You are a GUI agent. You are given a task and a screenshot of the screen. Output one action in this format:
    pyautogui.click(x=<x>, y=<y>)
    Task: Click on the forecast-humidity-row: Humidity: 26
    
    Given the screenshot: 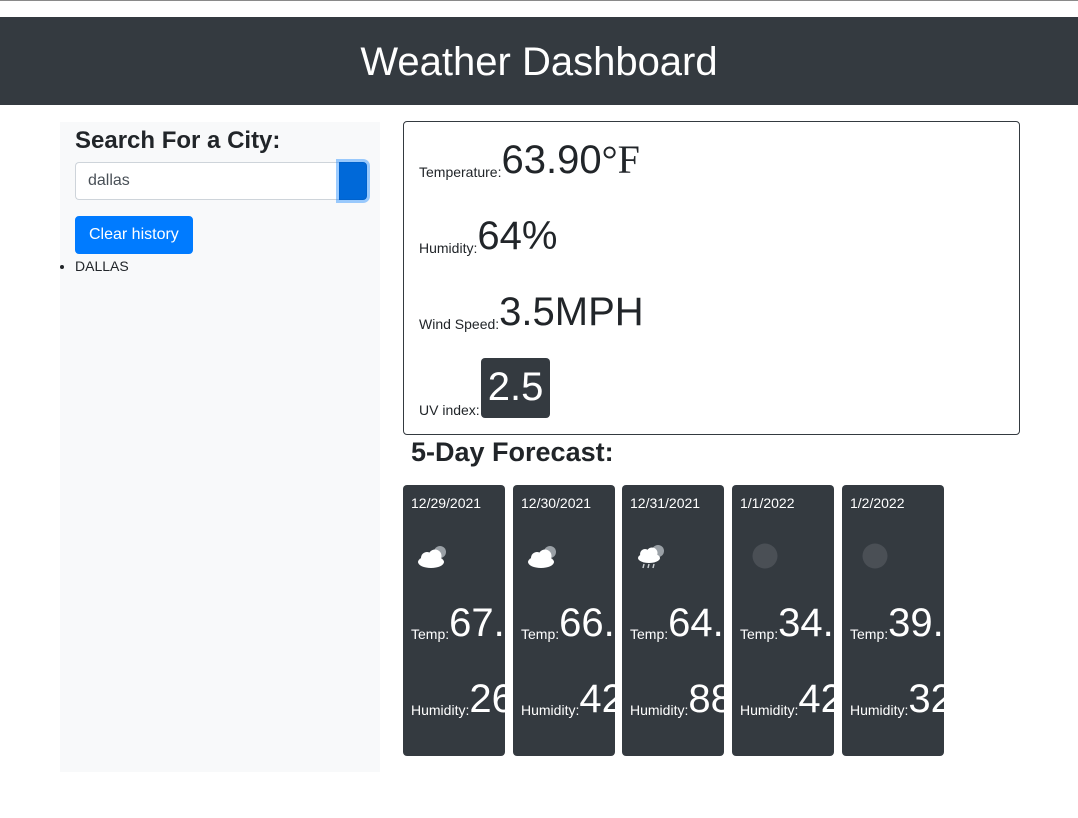 What is the action you would take?
    pyautogui.click(x=458, y=699)
    